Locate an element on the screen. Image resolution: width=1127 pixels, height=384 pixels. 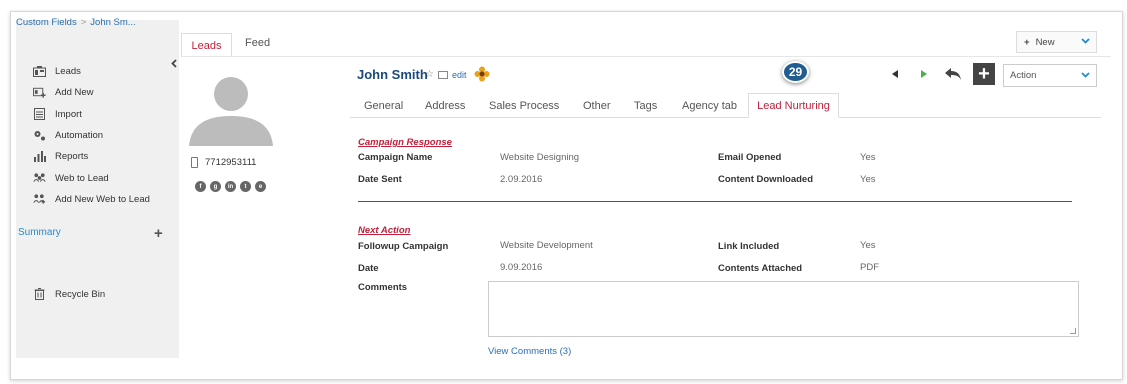
action-select-value: Action is located at coordinates (1023, 75).